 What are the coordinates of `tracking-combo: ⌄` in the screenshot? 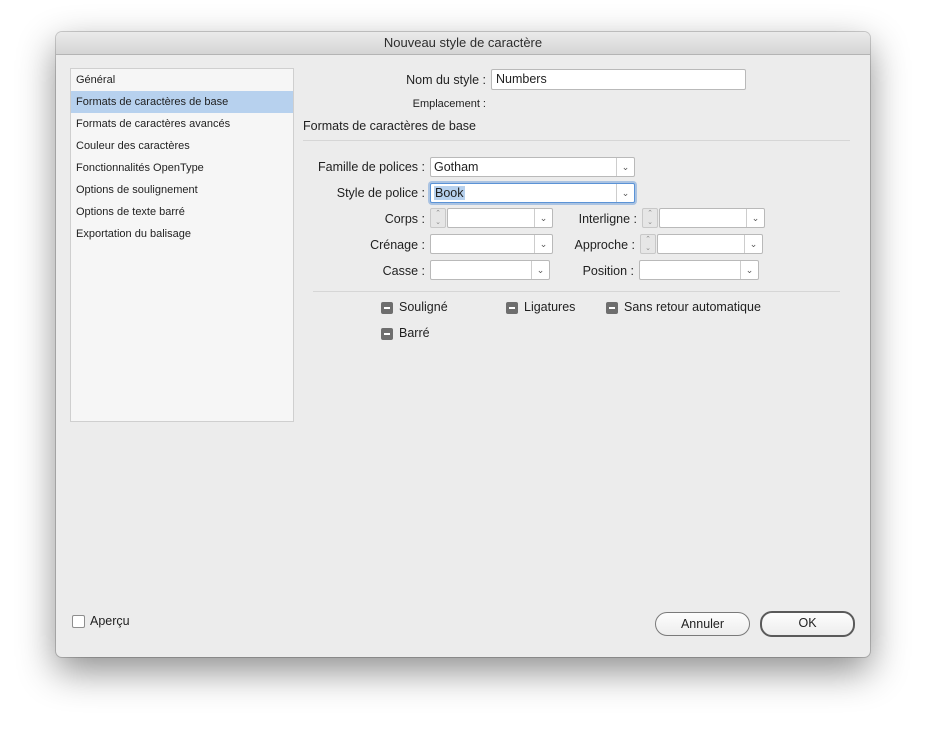 It's located at (710, 244).